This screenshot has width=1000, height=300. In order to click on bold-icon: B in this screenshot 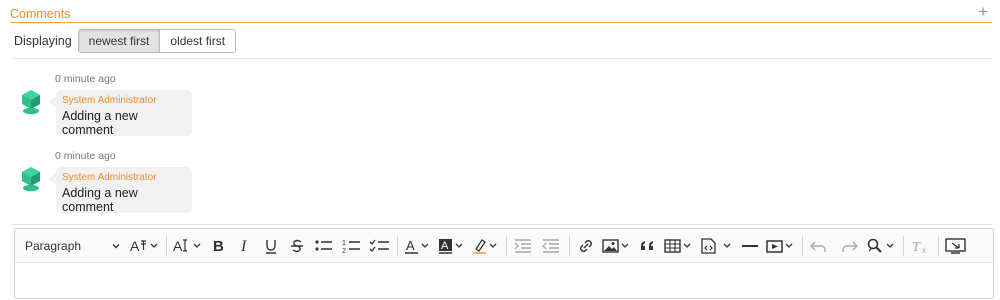, I will do `click(218, 246)`.